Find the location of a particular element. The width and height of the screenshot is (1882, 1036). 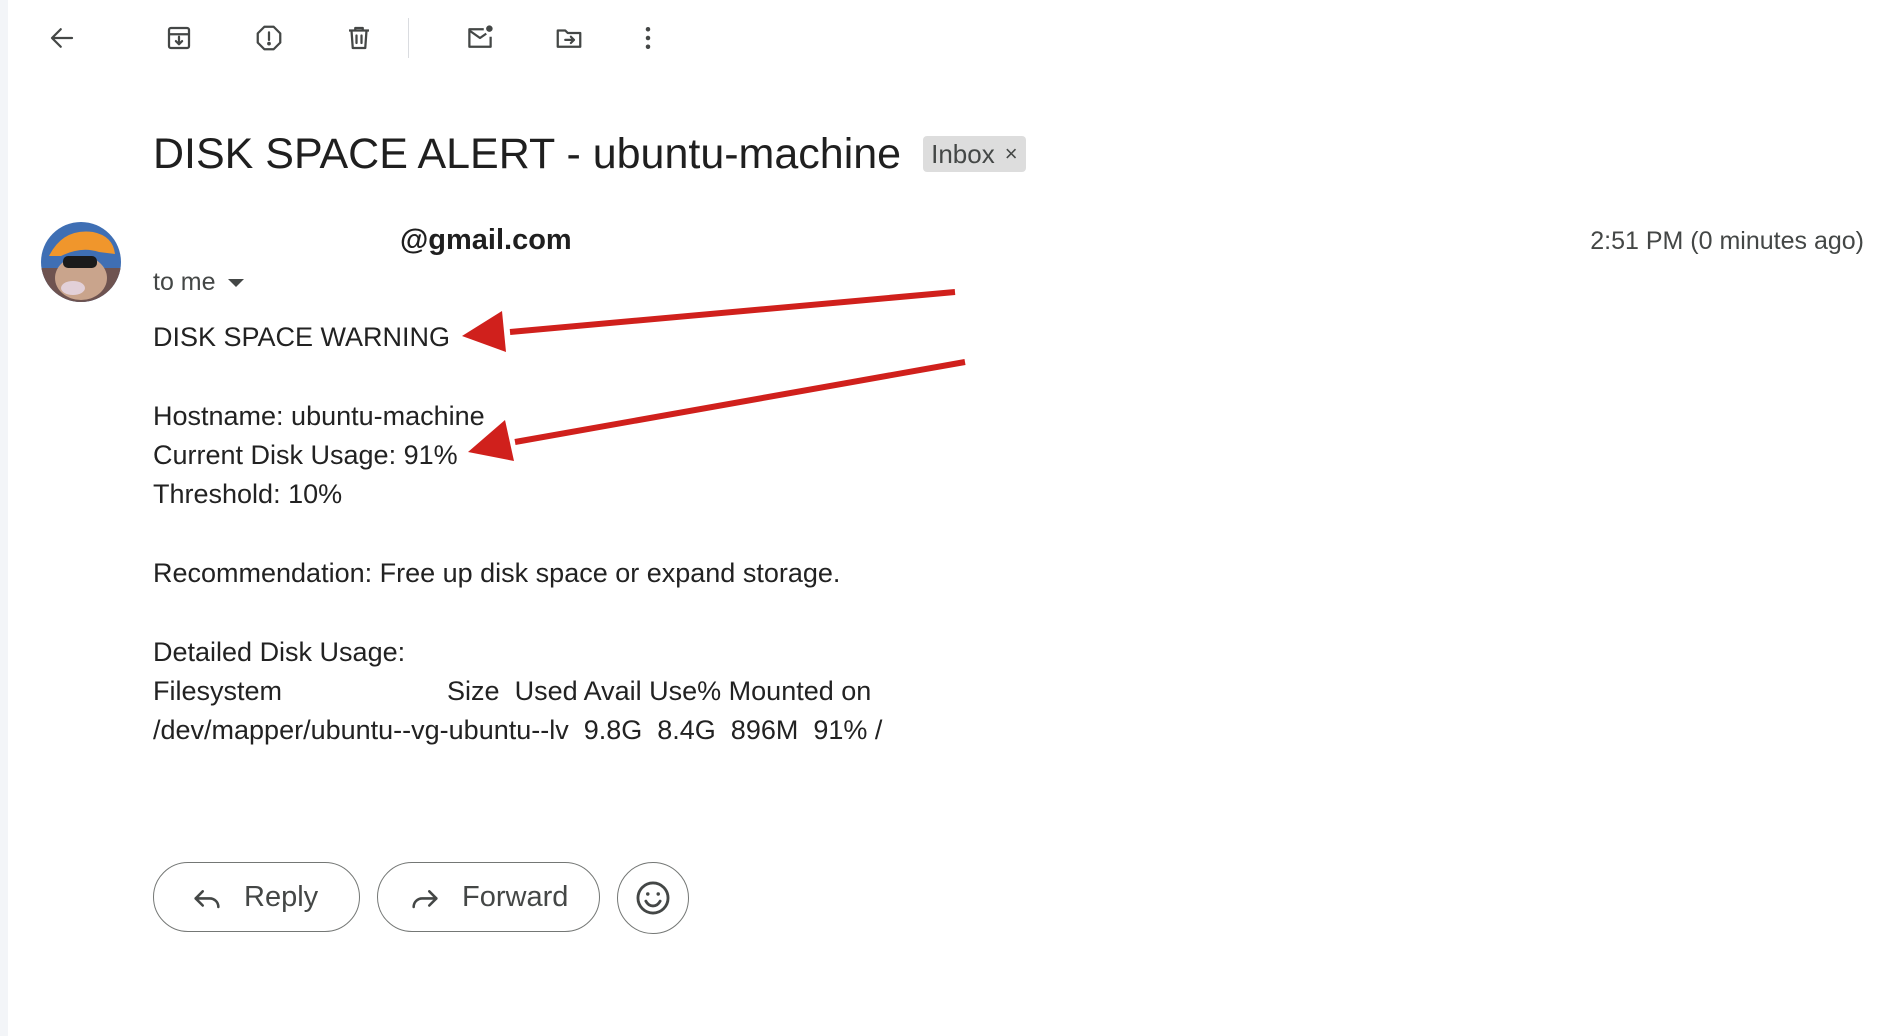

delete-icon is located at coordinates (359, 38).